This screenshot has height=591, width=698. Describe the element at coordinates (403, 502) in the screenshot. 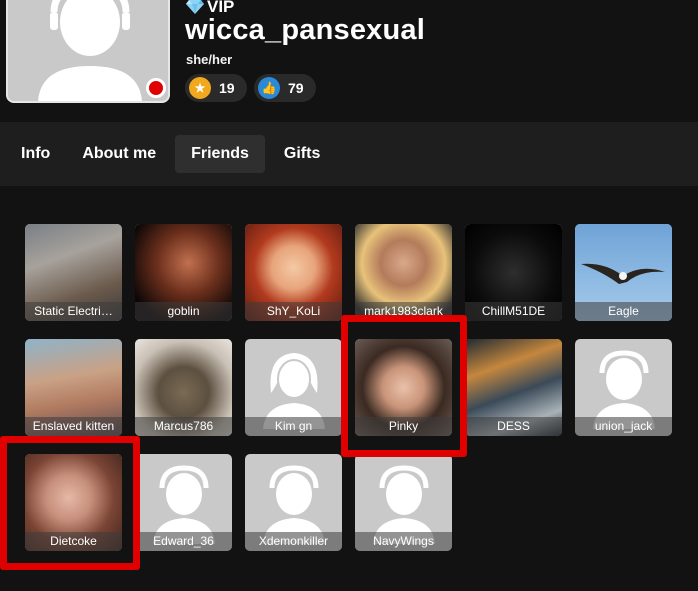

I see `friend-card: NavyWings` at that location.